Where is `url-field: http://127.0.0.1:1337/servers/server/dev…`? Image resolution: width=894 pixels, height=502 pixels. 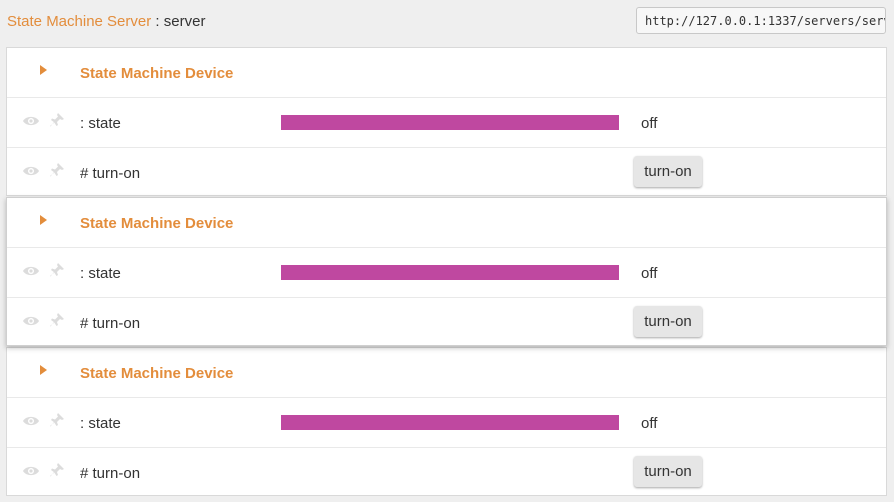 url-field: http://127.0.0.1:1337/servers/server/dev… is located at coordinates (761, 20).